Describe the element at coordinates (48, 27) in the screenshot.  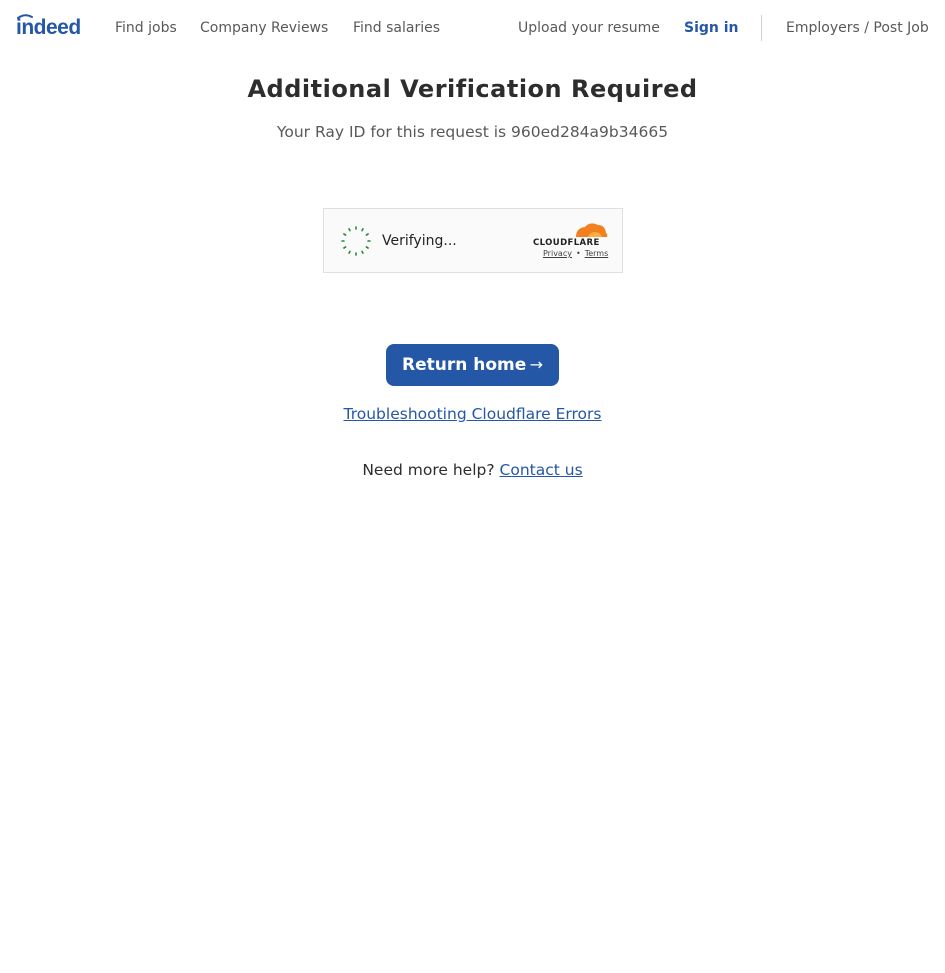
I see `logo-wordmark: indeed` at that location.